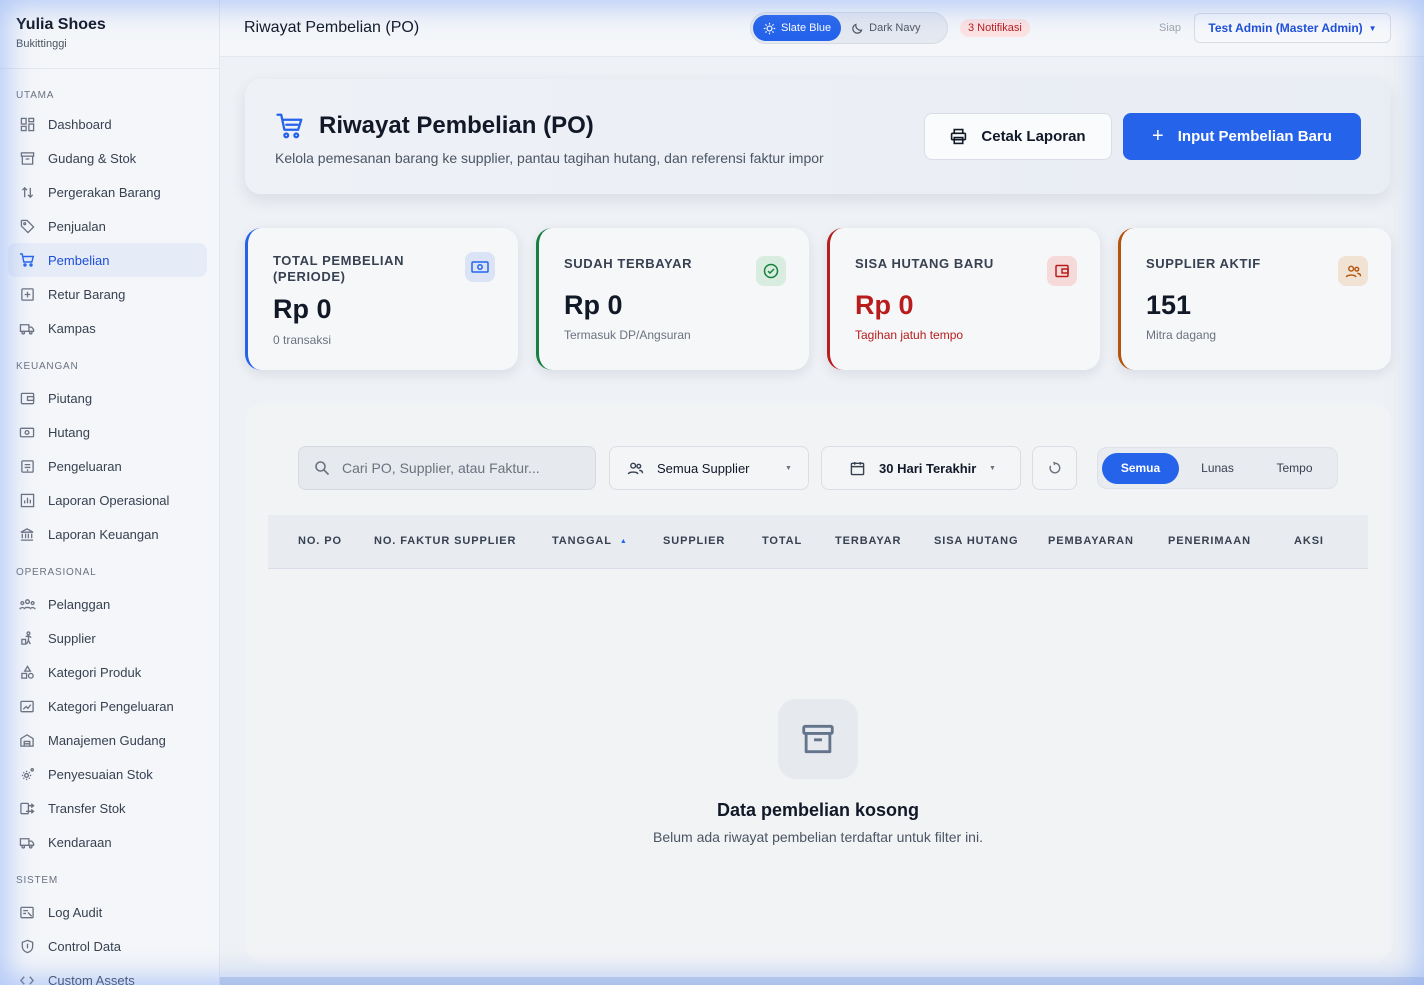 The width and height of the screenshot is (1424, 985). I want to click on moon-icon, so click(857, 28).